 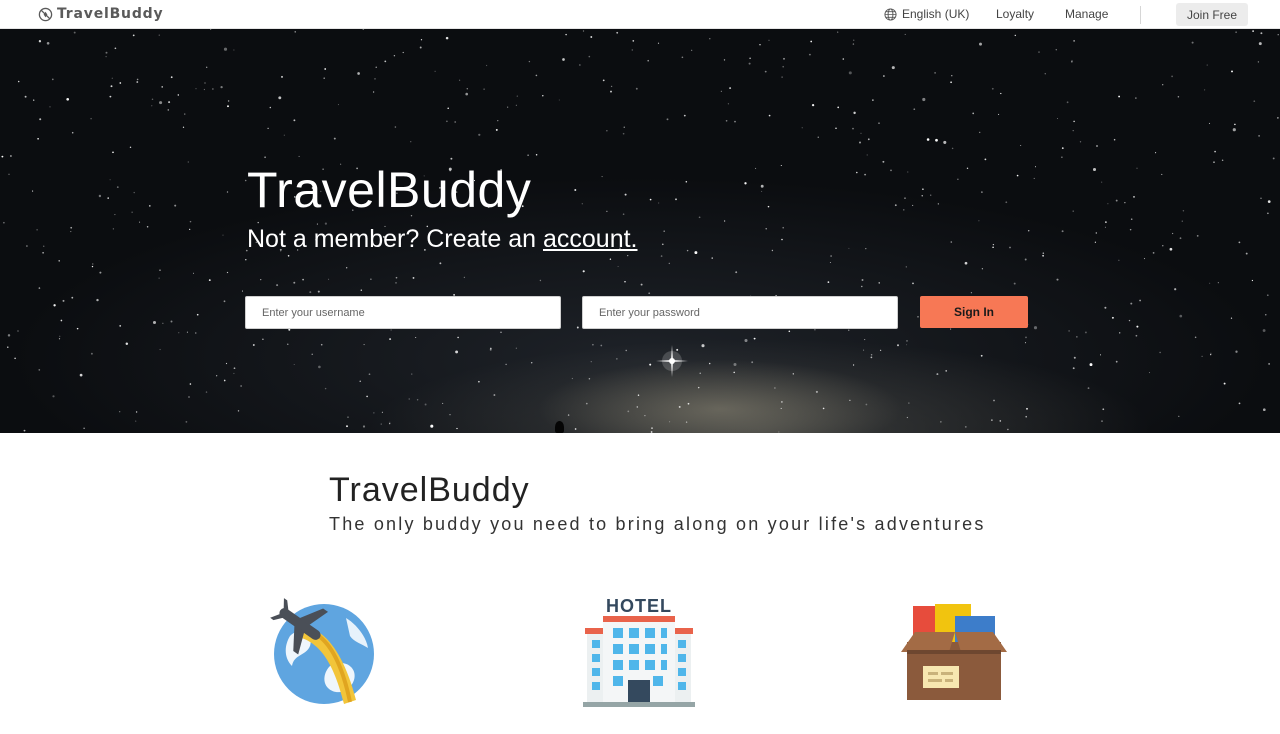 What do you see at coordinates (936, 14) in the screenshot?
I see `language-label: English (UK)` at bounding box center [936, 14].